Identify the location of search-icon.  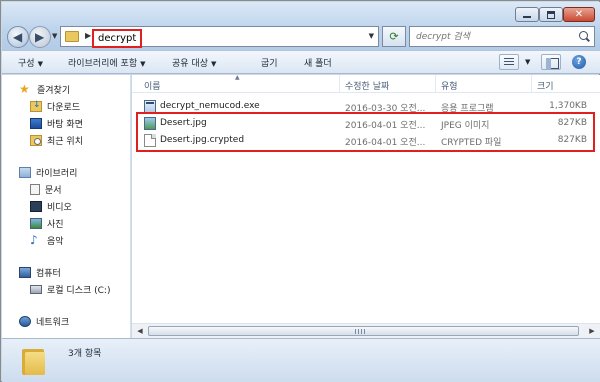
(583, 35).